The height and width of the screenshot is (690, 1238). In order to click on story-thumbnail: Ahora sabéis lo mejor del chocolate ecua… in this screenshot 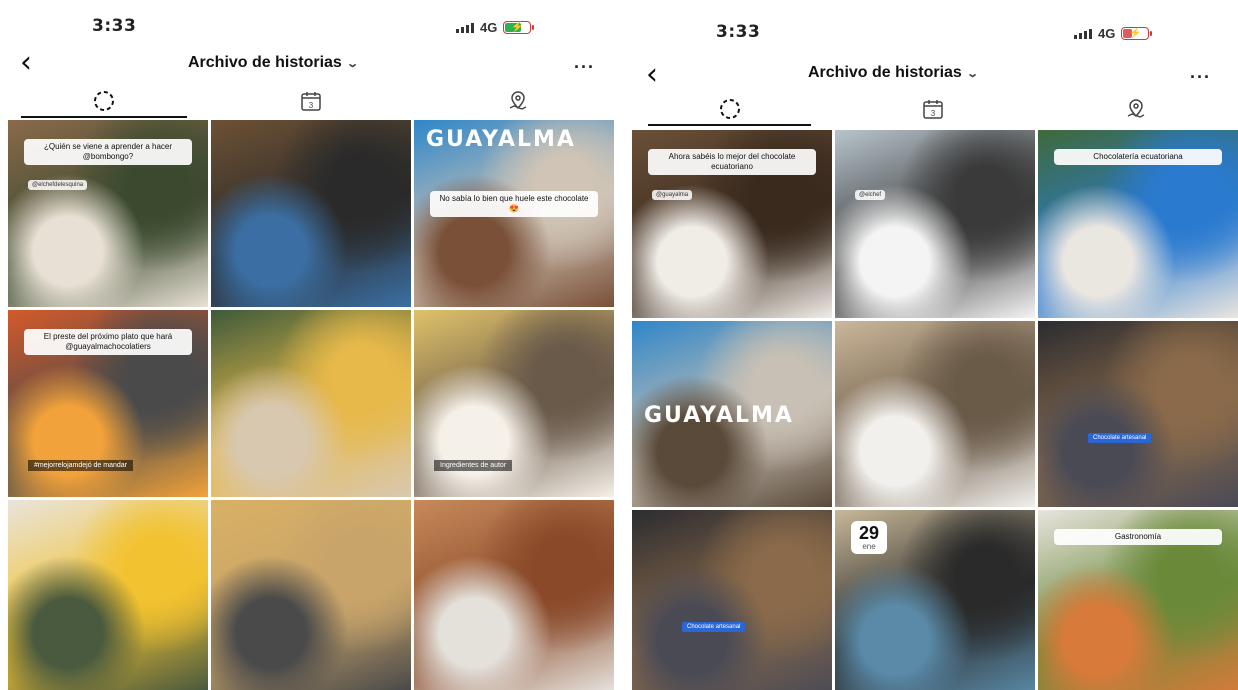, I will do `click(732, 224)`.